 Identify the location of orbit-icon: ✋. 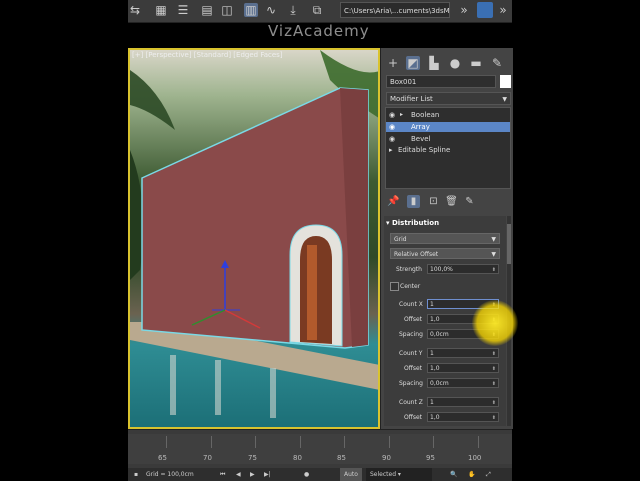
(471, 474).